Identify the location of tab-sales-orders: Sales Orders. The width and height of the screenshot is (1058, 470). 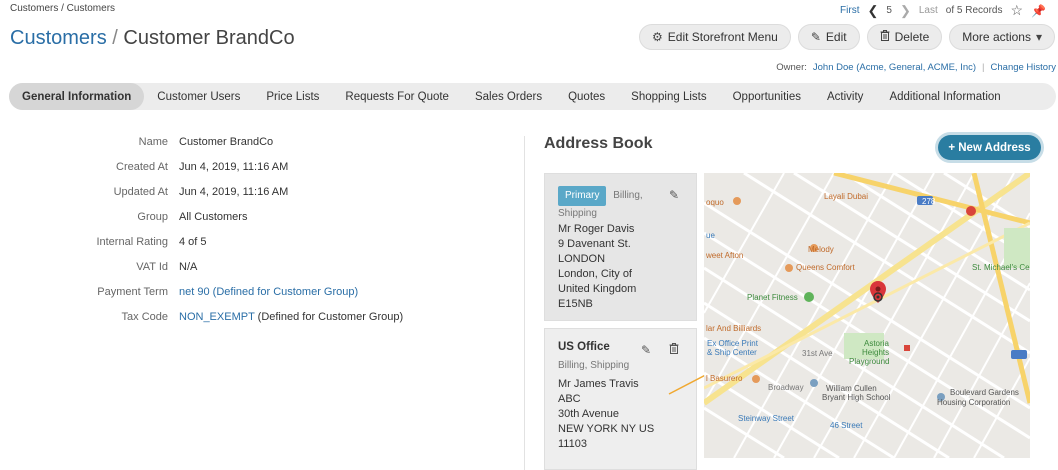
(508, 96).